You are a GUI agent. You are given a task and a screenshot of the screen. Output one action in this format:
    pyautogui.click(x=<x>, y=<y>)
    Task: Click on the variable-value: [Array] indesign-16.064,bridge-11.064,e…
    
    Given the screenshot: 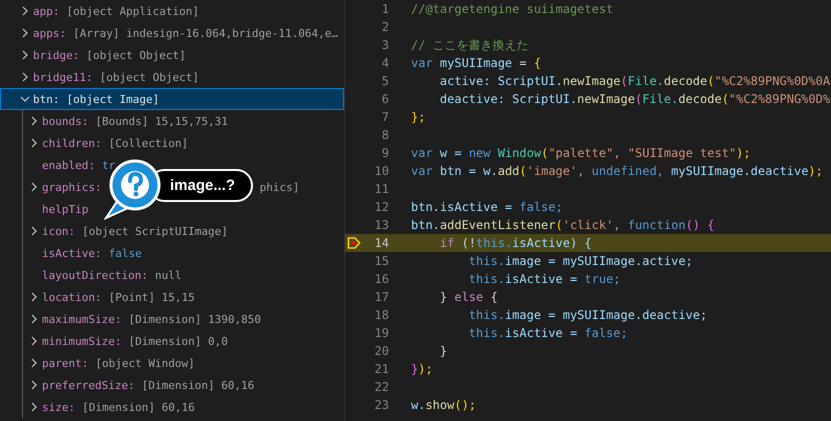 What is the action you would take?
    pyautogui.click(x=205, y=33)
    